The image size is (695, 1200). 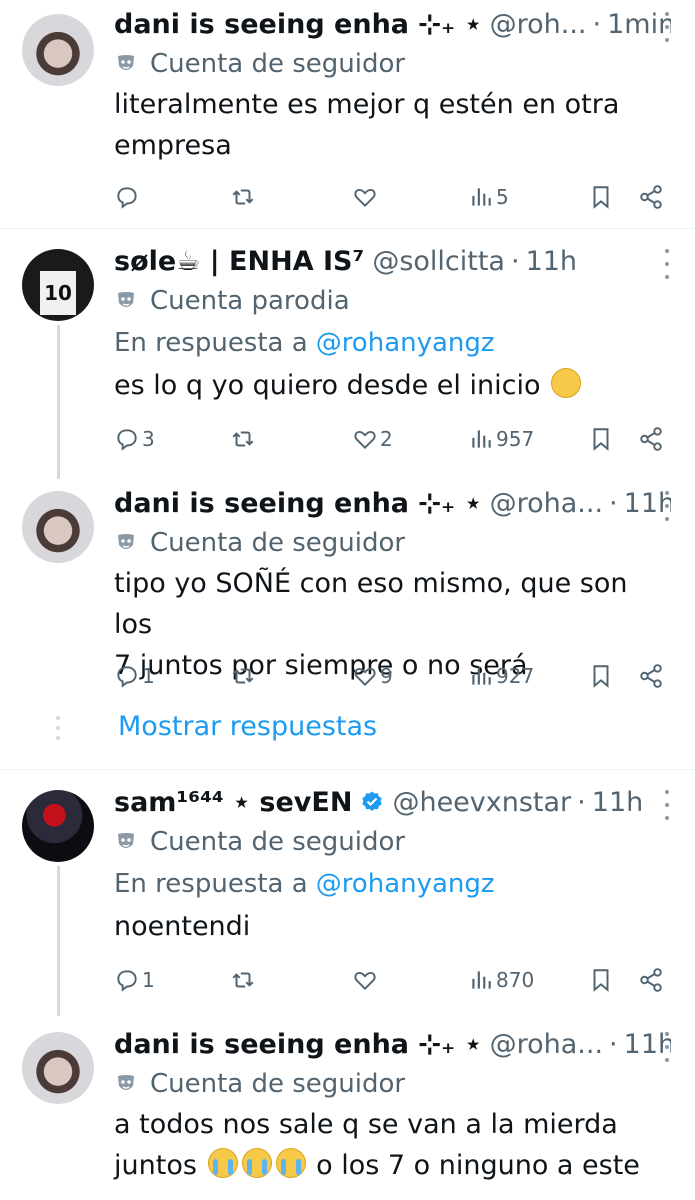 What do you see at coordinates (239, 261) in the screenshot?
I see `display-name: søle☕︎ | ENHA IS⁷` at bounding box center [239, 261].